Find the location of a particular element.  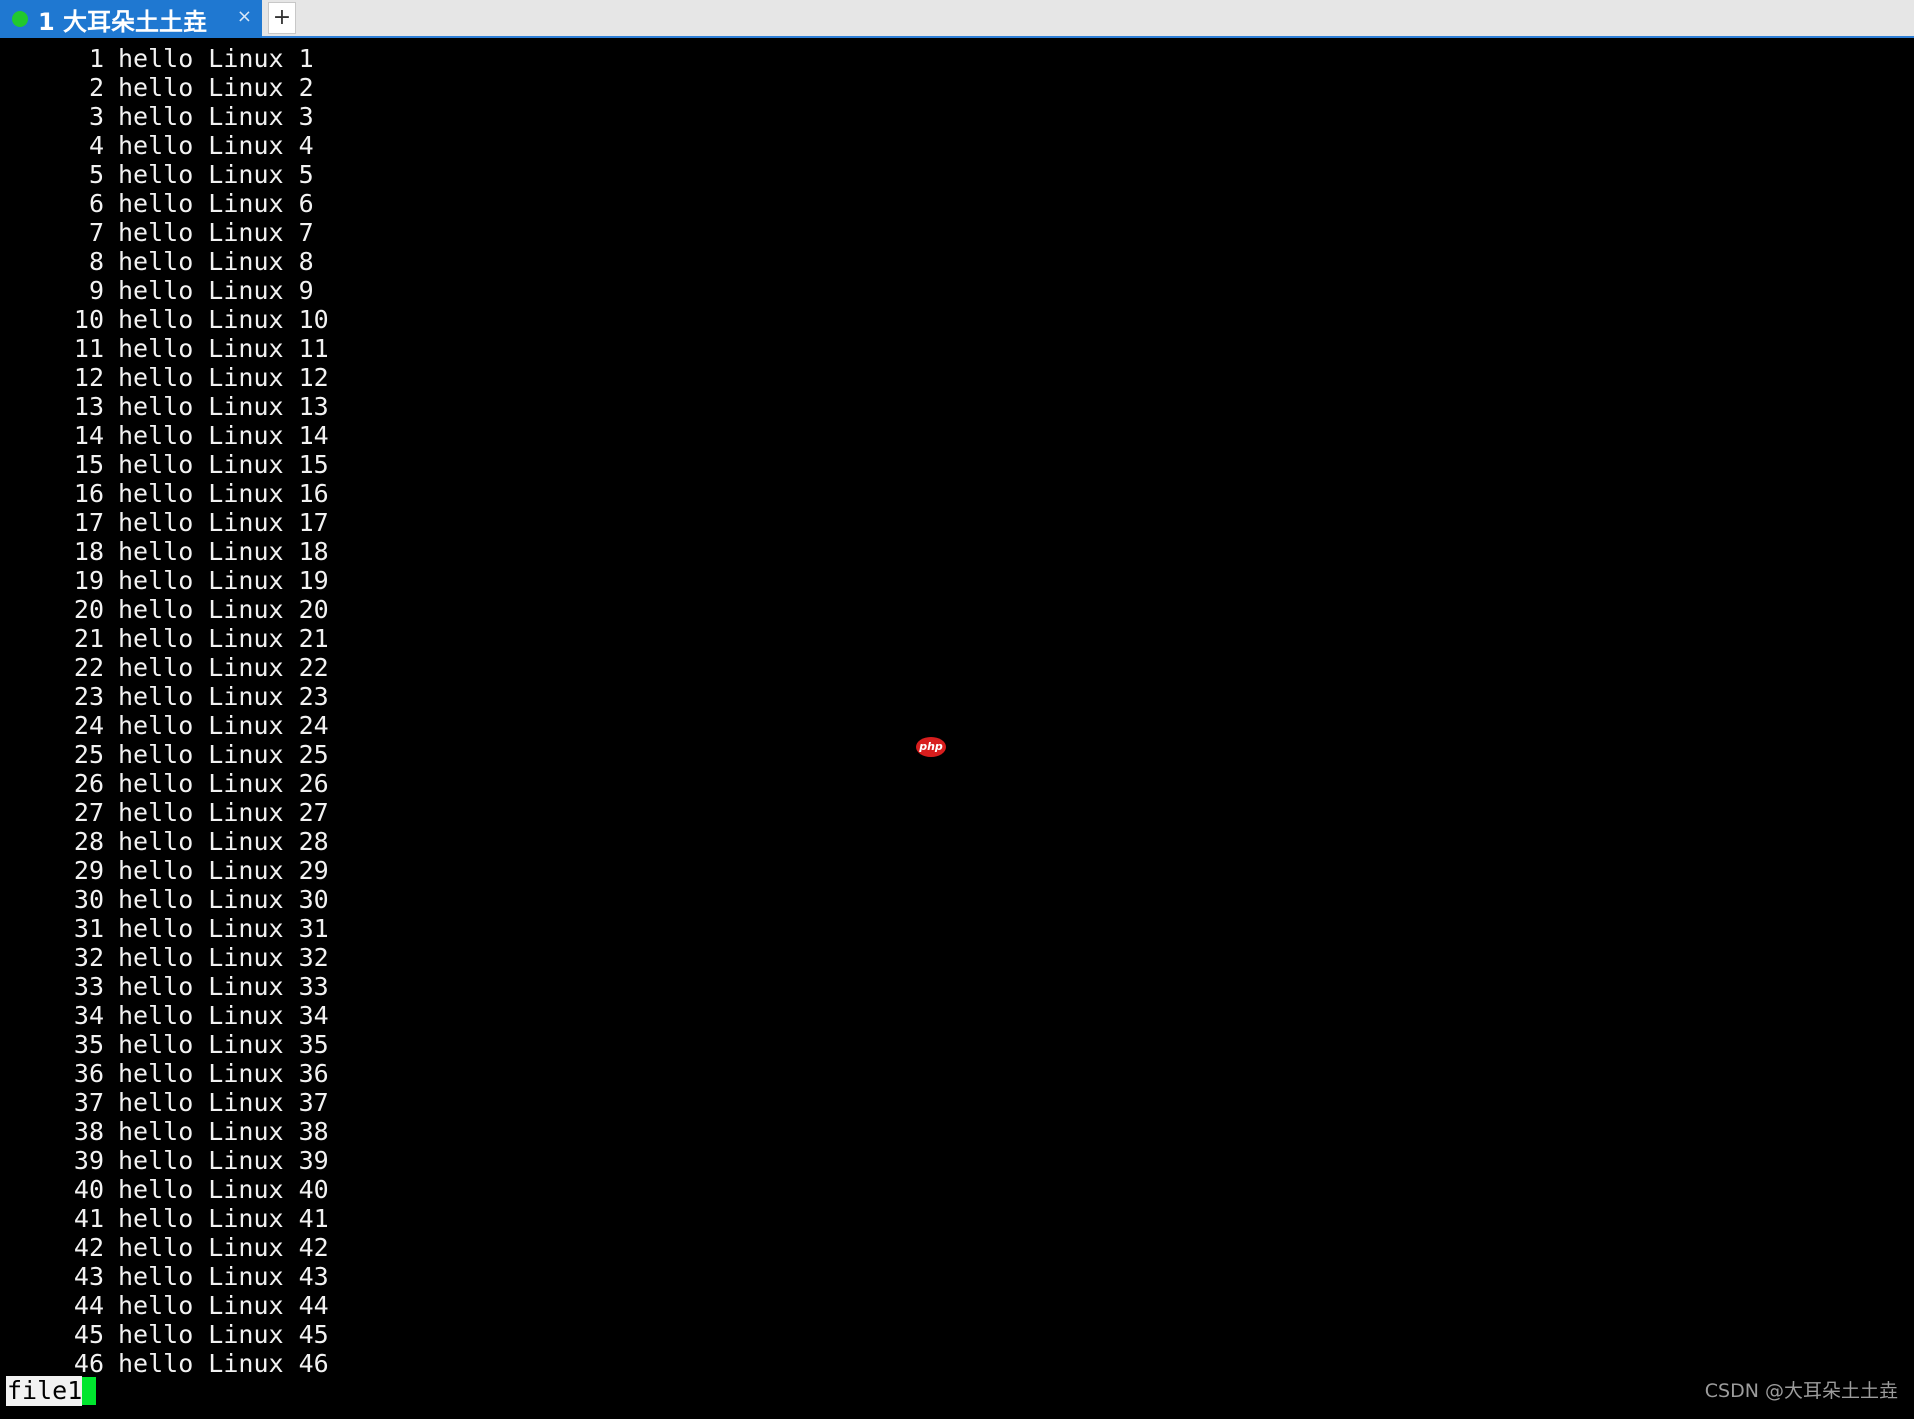

line-number: 24 is located at coordinates (88, 725).